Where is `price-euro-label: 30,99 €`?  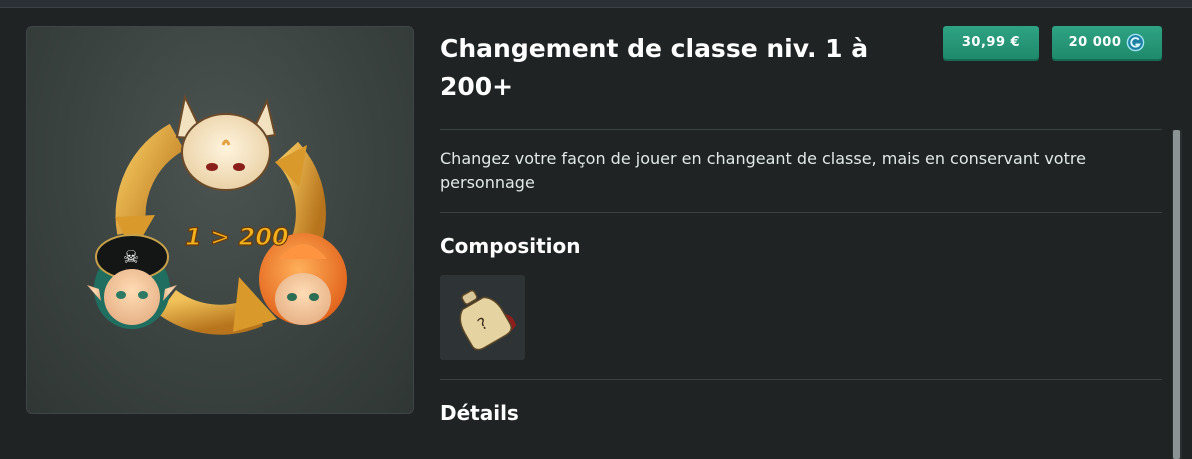
price-euro-label: 30,99 € is located at coordinates (991, 42).